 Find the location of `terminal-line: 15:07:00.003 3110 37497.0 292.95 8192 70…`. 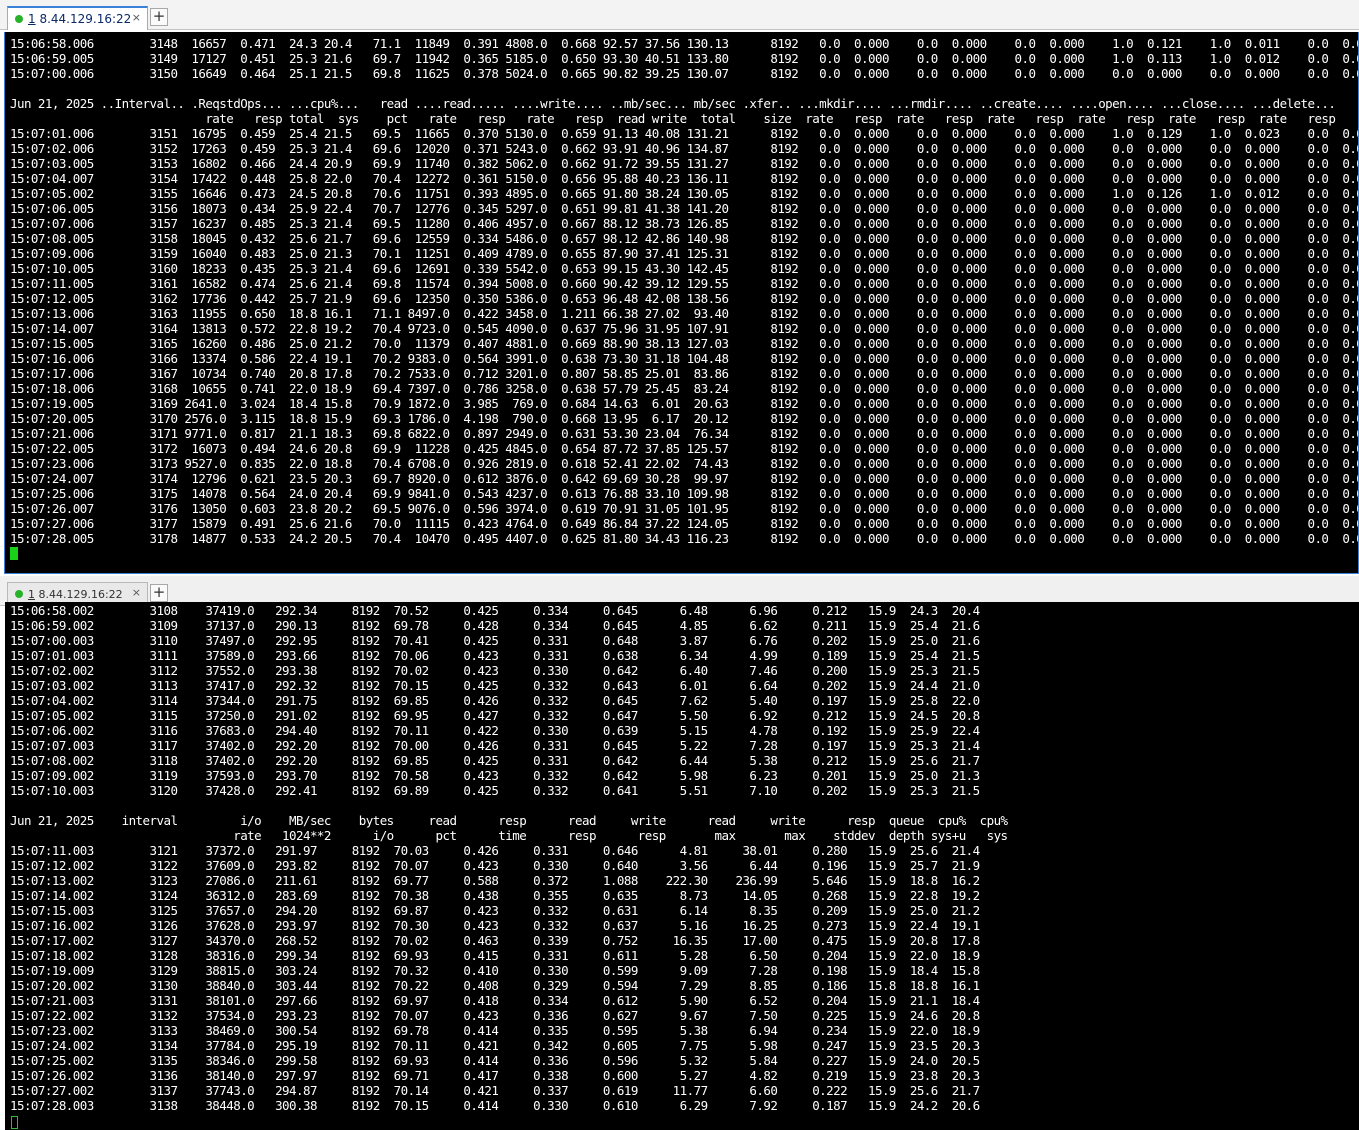

terminal-line: 15:07:00.003 3110 37497.0 292.95 8192 70… is located at coordinates (495, 640).